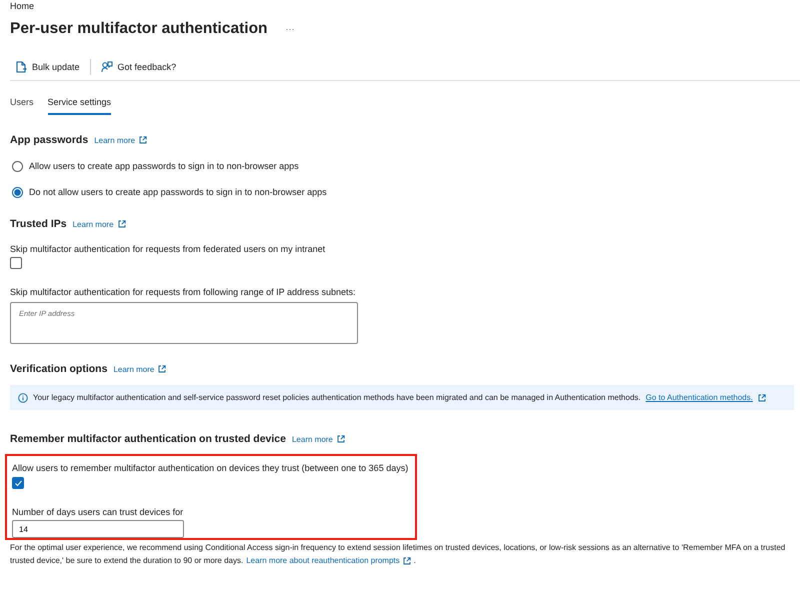 Image resolution: width=800 pixels, height=590 pixels. Describe the element at coordinates (22, 103) in the screenshot. I see `tab: Users` at that location.